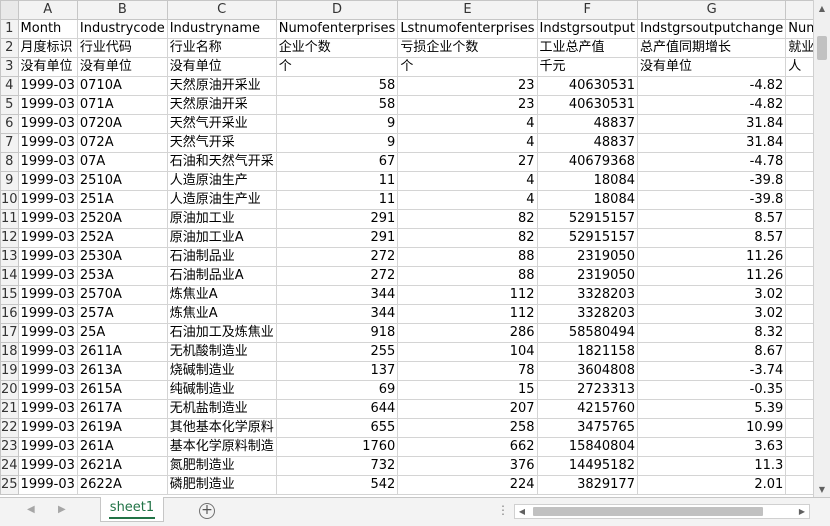 This screenshot has height=526, width=830. I want to click on row-header: 23, so click(9, 447).